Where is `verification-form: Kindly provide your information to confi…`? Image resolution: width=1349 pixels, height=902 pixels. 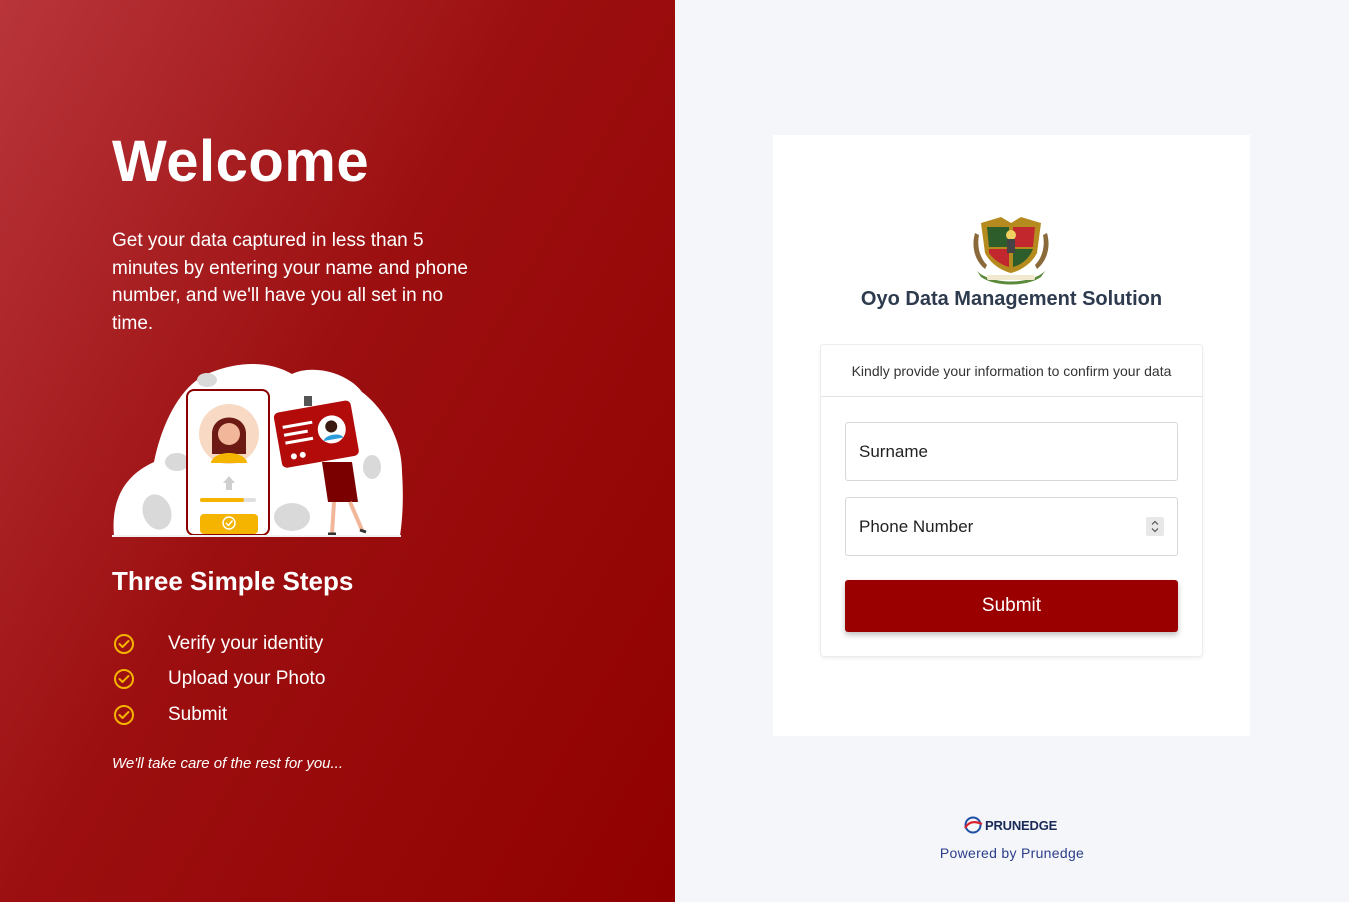
verification-form: Kindly provide your information to confi… is located at coordinates (1011, 500).